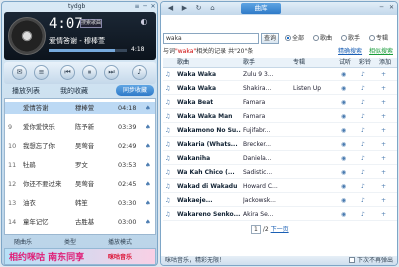 The image size is (399, 267). I want to click on result-row: ♫ Waka Waka Shakira... Listen Up ◉ ♪ +, so click(280, 89).